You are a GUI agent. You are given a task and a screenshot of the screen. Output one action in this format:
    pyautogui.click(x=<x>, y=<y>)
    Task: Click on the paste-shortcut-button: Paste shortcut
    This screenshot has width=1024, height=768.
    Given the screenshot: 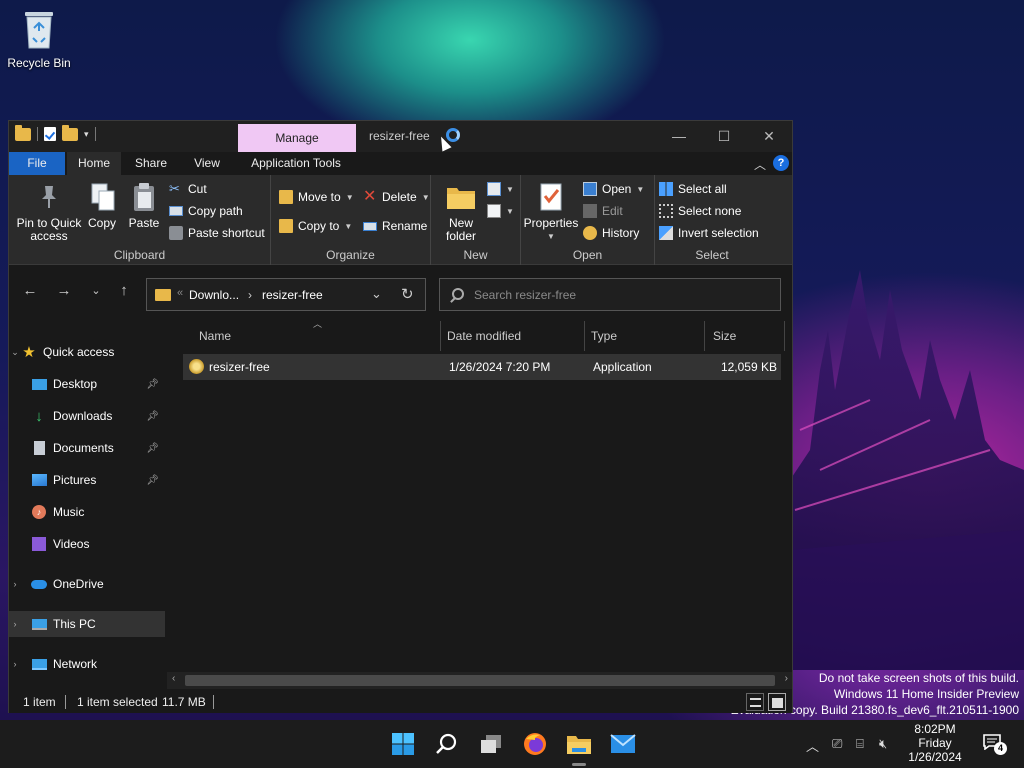 What is the action you would take?
    pyautogui.click(x=217, y=233)
    